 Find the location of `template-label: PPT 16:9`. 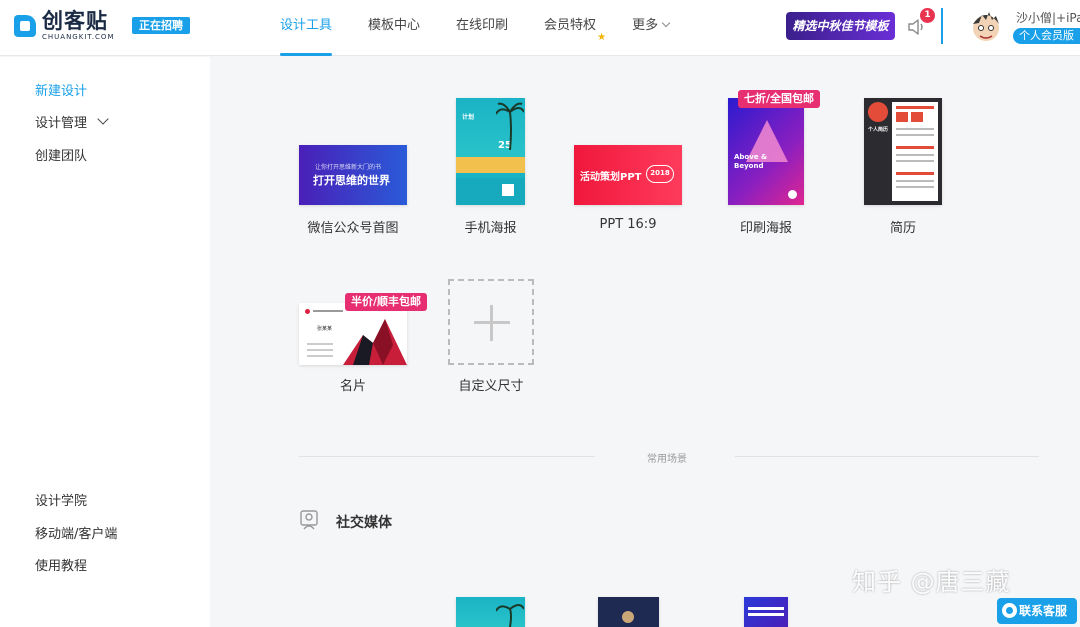

template-label: PPT 16:9 is located at coordinates (628, 224).